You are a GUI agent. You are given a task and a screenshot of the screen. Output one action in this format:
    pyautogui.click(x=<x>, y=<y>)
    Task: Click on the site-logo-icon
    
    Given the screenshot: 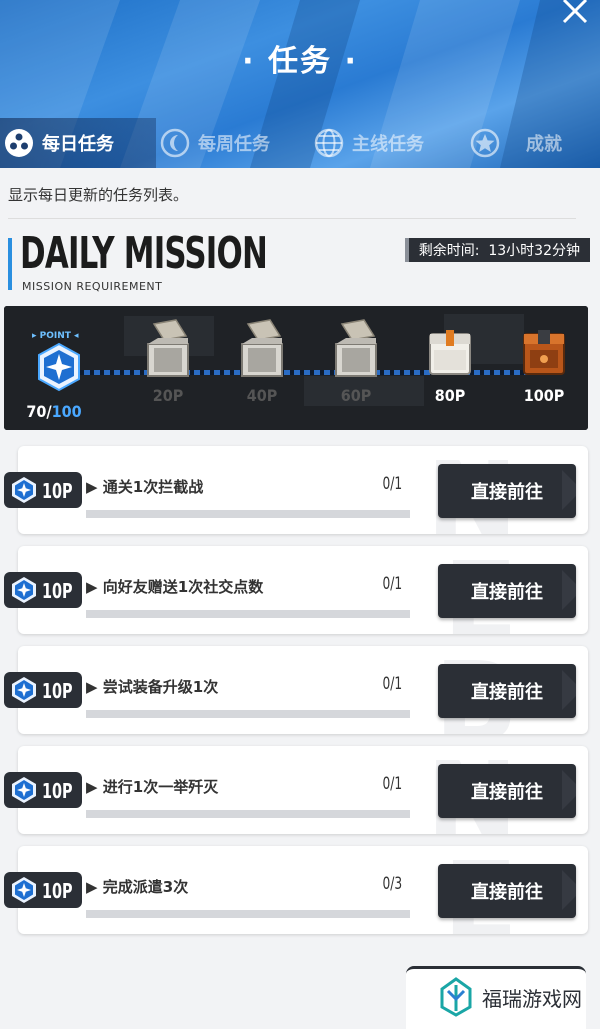 What is the action you would take?
    pyautogui.click(x=456, y=997)
    